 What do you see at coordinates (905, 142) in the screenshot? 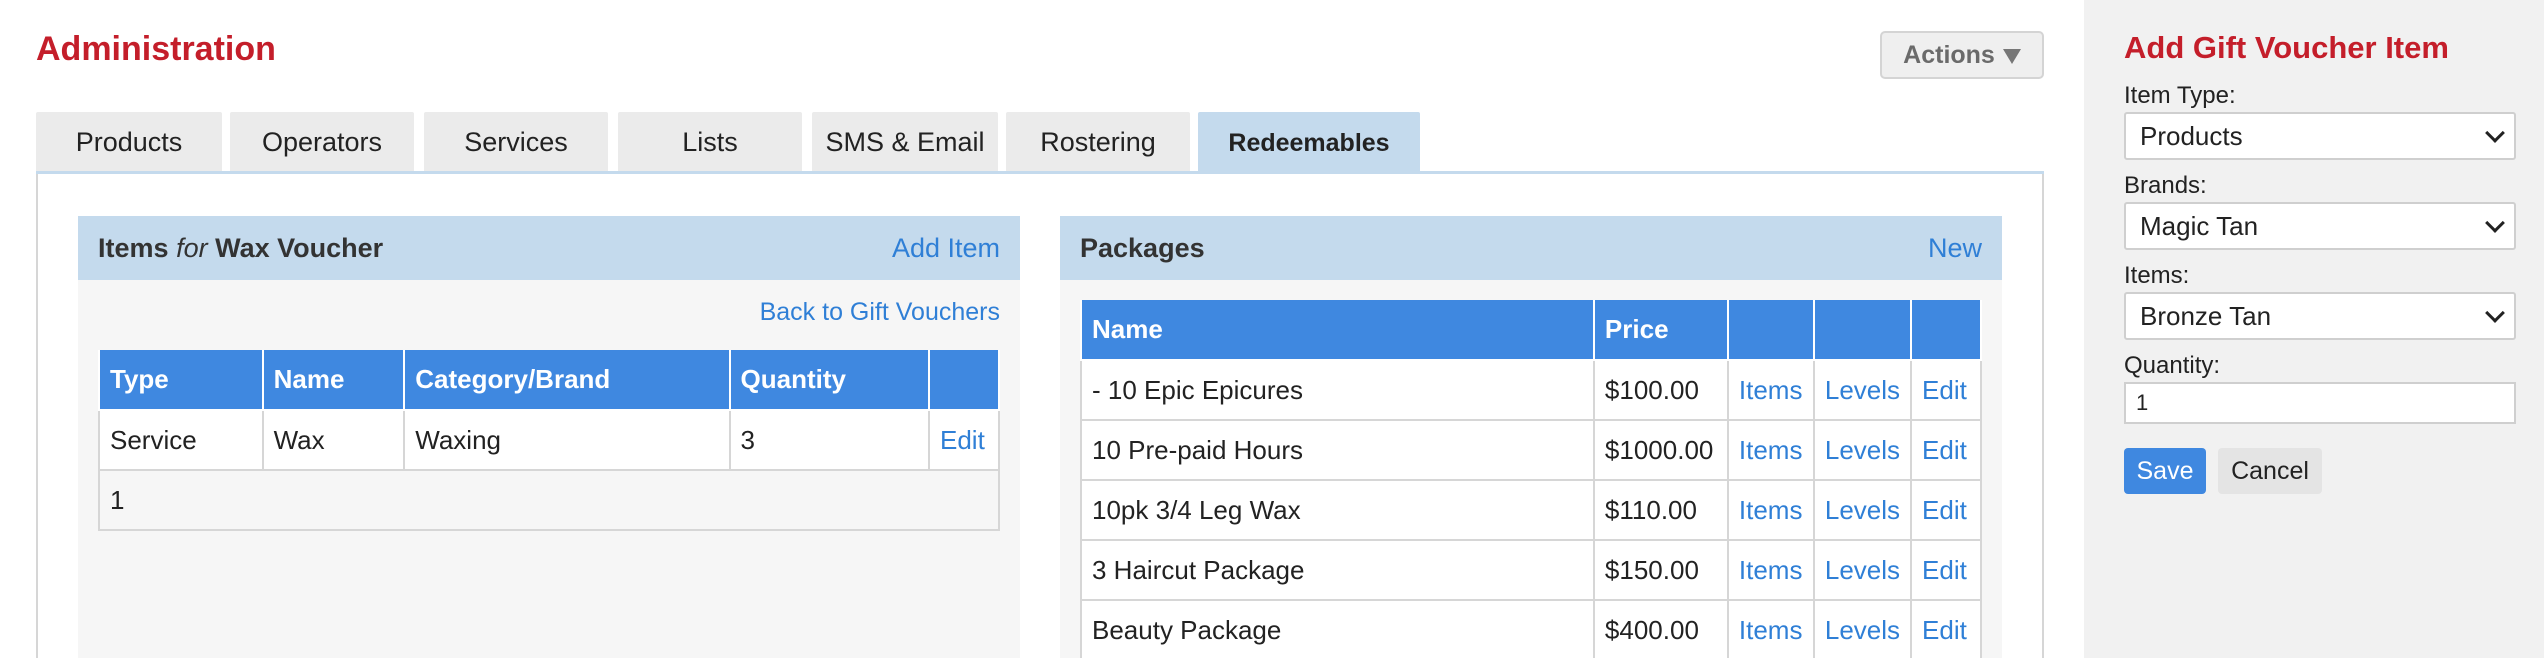
I see `tab-sms-email: SMS & Email` at bounding box center [905, 142].